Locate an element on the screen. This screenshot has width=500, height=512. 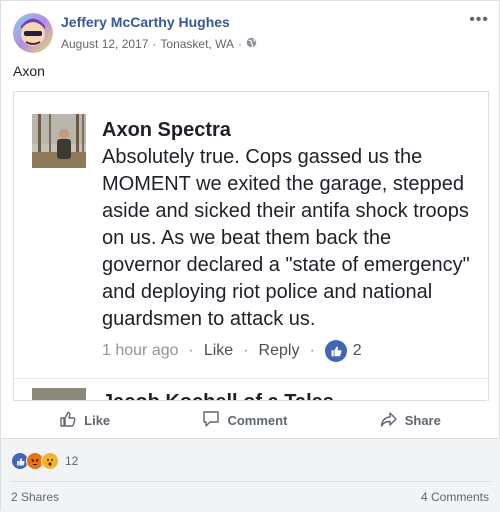
post-text: Axon is located at coordinates (29, 71).